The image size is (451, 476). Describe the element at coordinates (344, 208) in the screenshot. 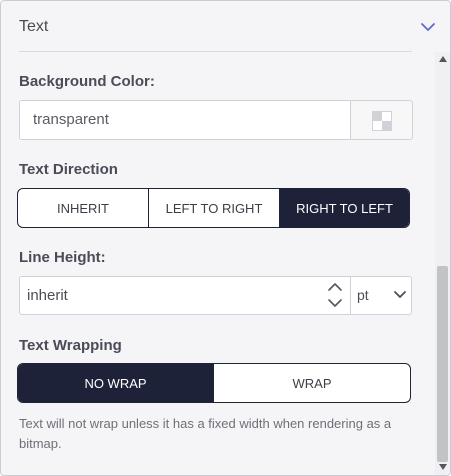

I see `direction-rtl-button: RIGHT TO LEFT` at that location.